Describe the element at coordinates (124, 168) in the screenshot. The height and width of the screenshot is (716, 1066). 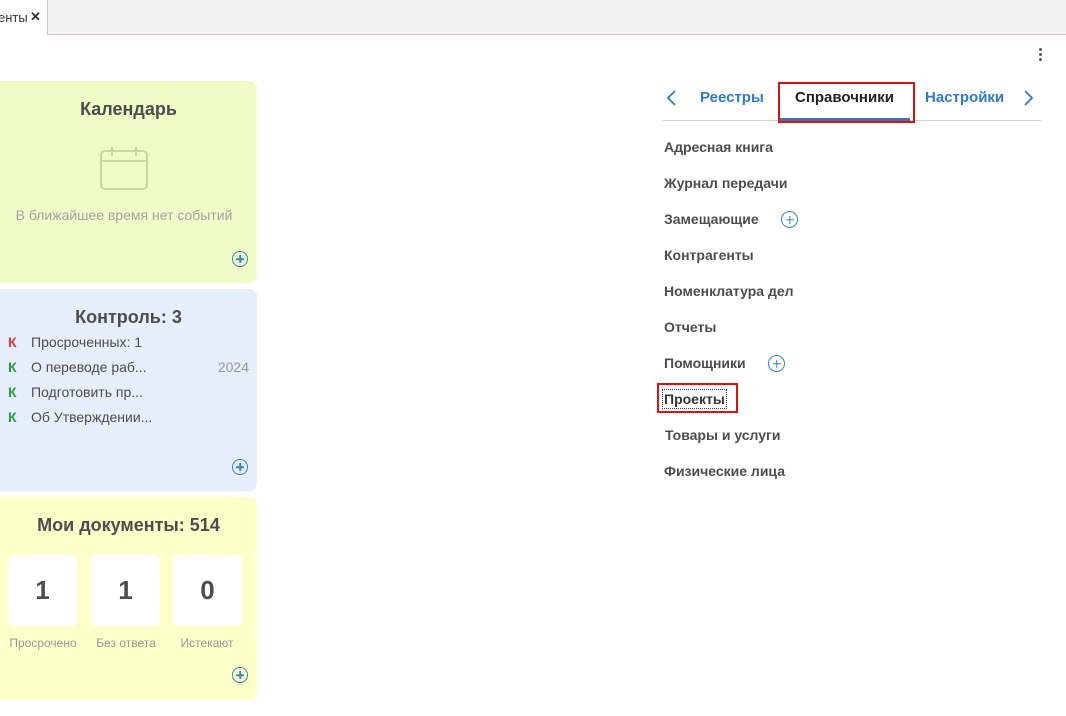
I see `calendar-icon` at that location.